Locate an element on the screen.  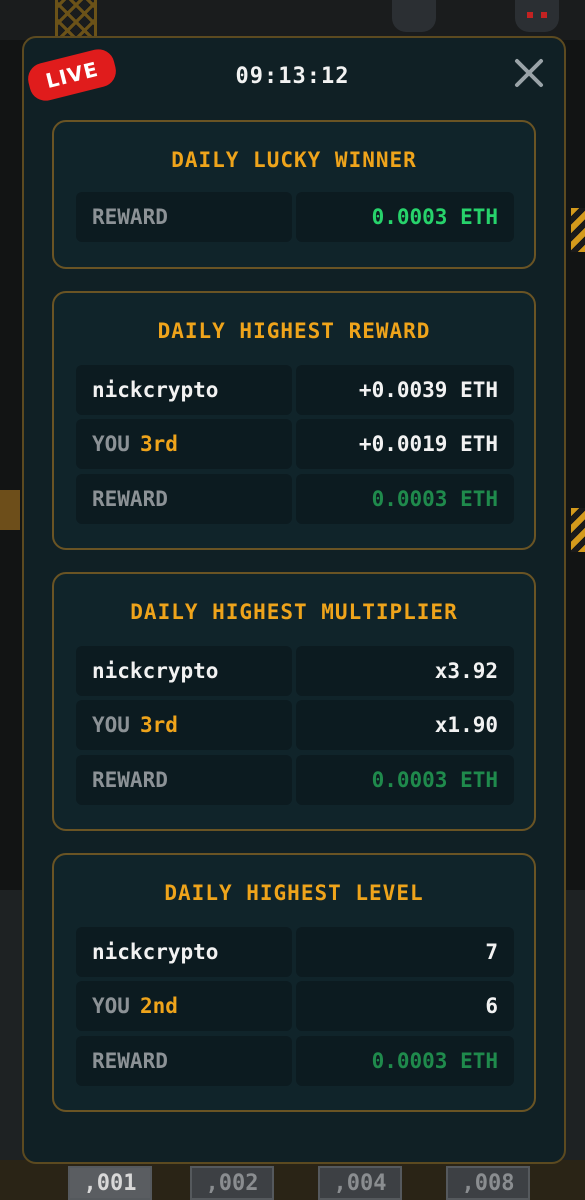
bet-chip: ,001 is located at coordinates (110, 1183).